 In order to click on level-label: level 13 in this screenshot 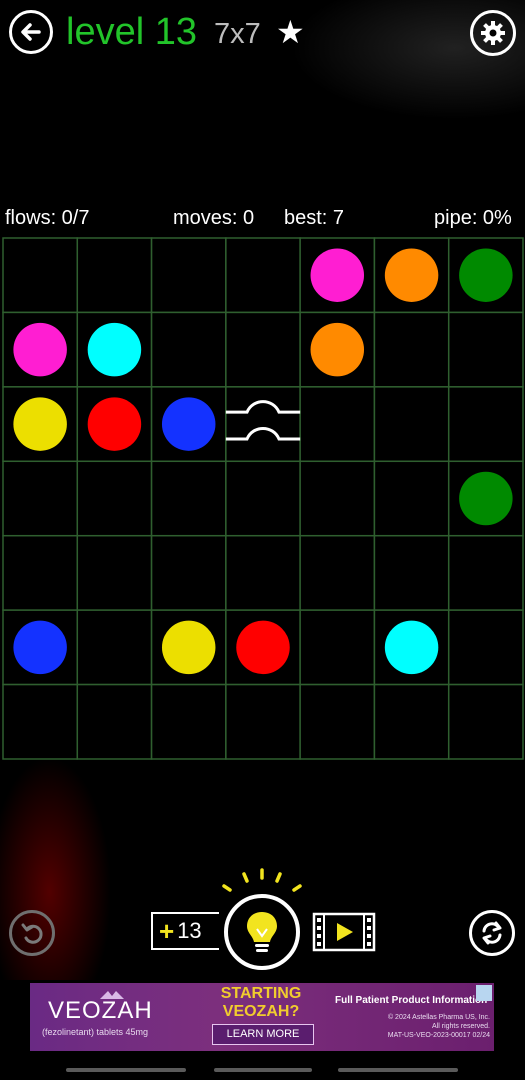, I will do `click(131, 32)`.